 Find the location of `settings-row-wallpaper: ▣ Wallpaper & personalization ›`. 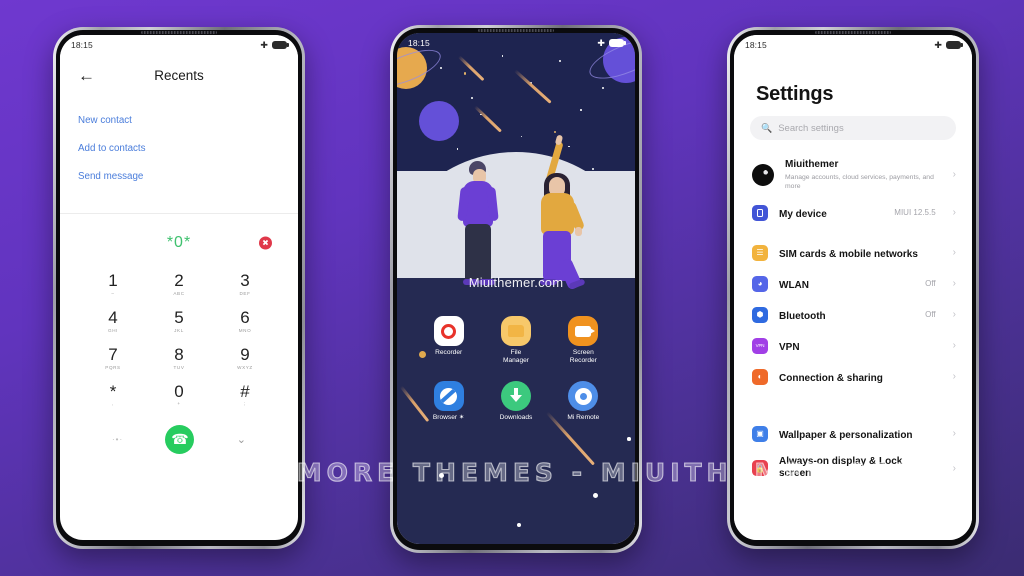

settings-row-wallpaper: ▣ Wallpaper & personalization › is located at coordinates (853, 433).